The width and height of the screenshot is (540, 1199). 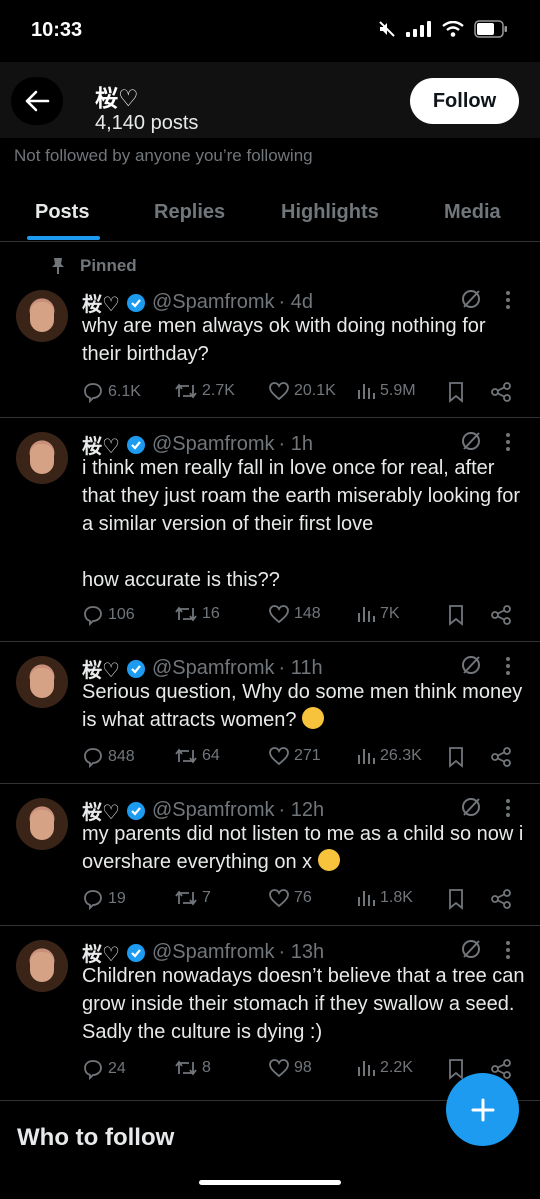 I want to click on repost-button: 64, so click(x=197, y=756).